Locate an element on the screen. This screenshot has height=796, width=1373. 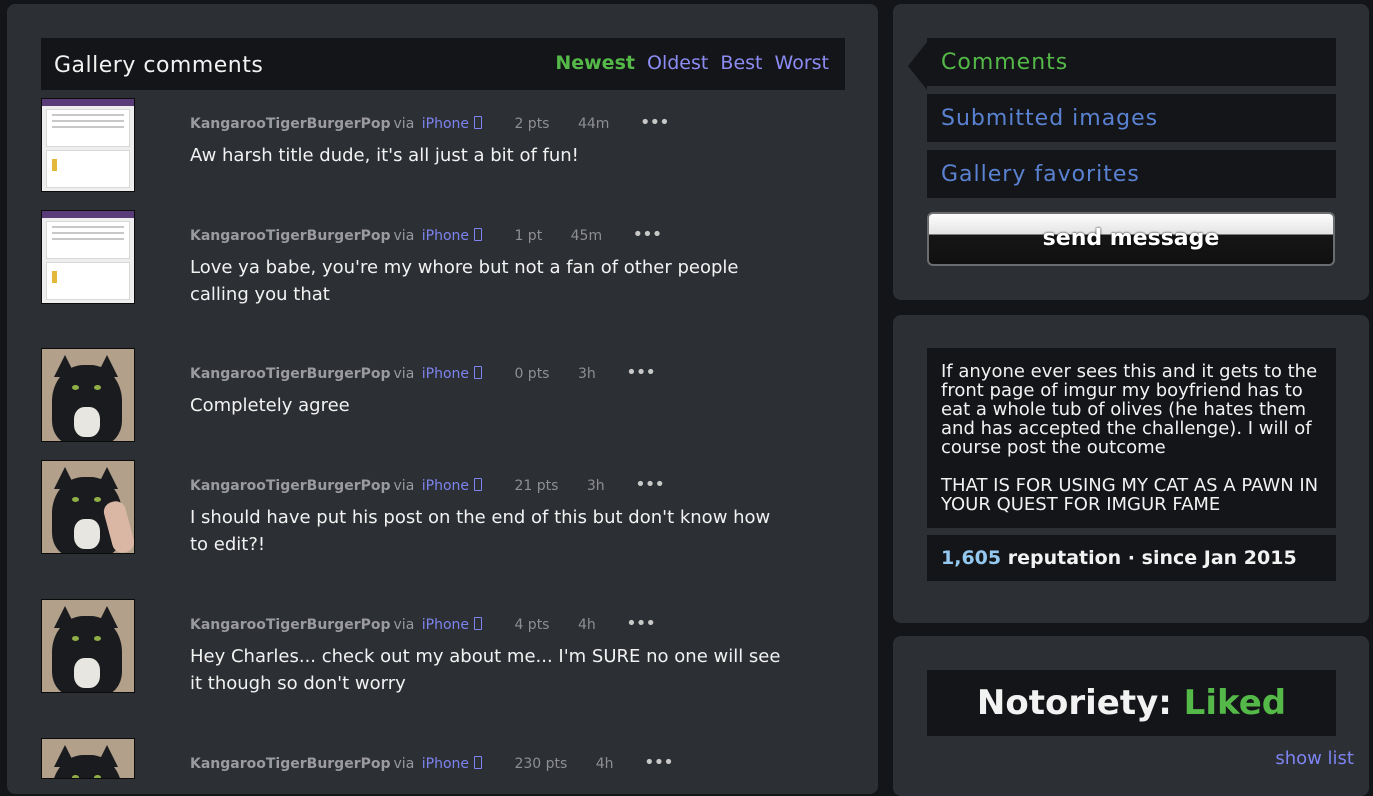
comment-points: 230 pts is located at coordinates (541, 764).